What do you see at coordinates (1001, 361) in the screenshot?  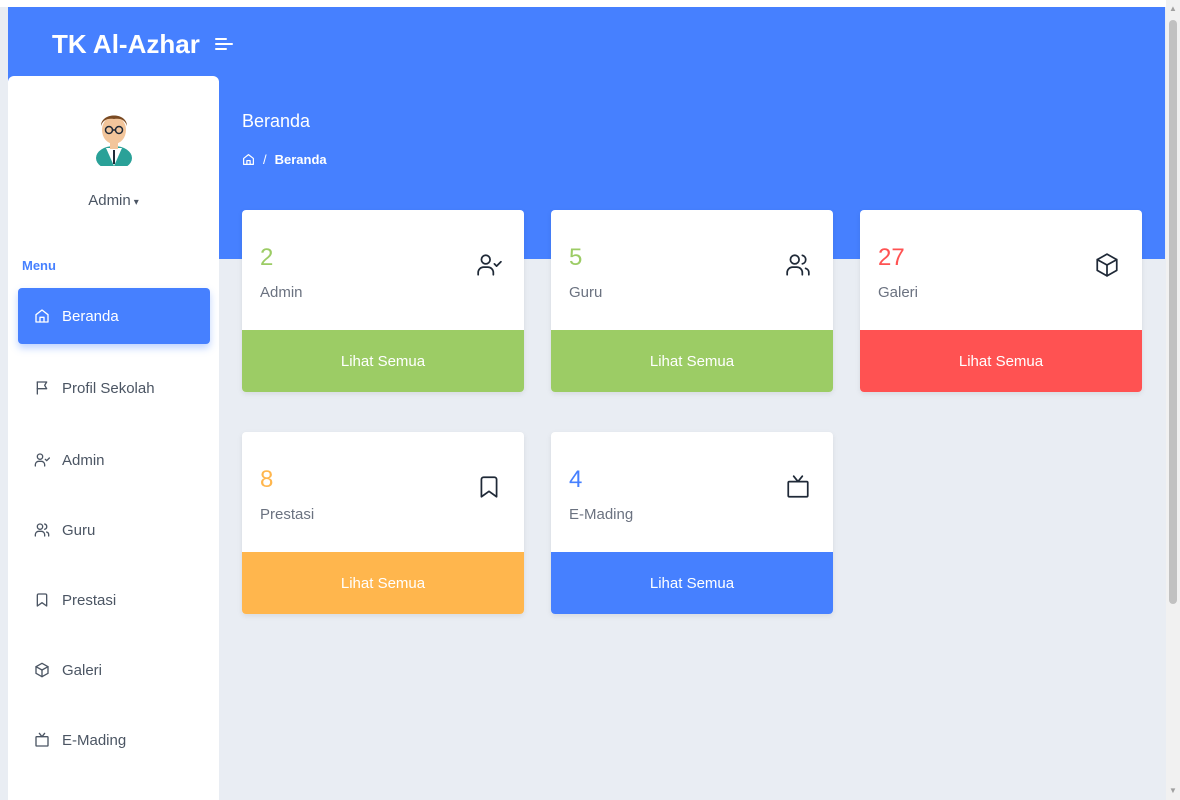 I see `view-all-galeri-button: Lihat Semua` at bounding box center [1001, 361].